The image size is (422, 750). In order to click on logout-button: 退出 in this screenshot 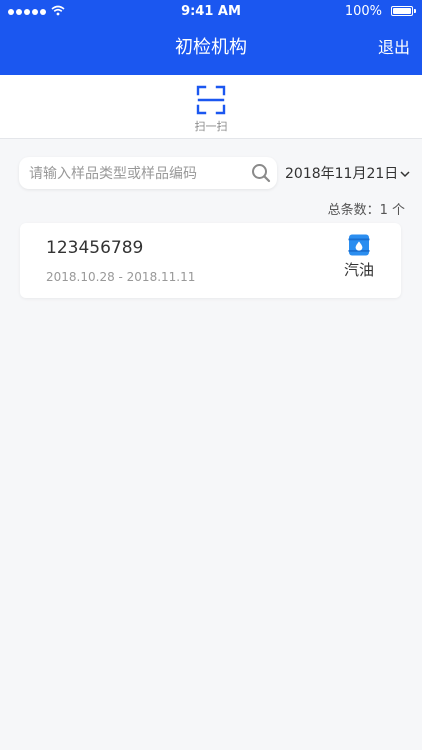, I will do `click(394, 48)`.